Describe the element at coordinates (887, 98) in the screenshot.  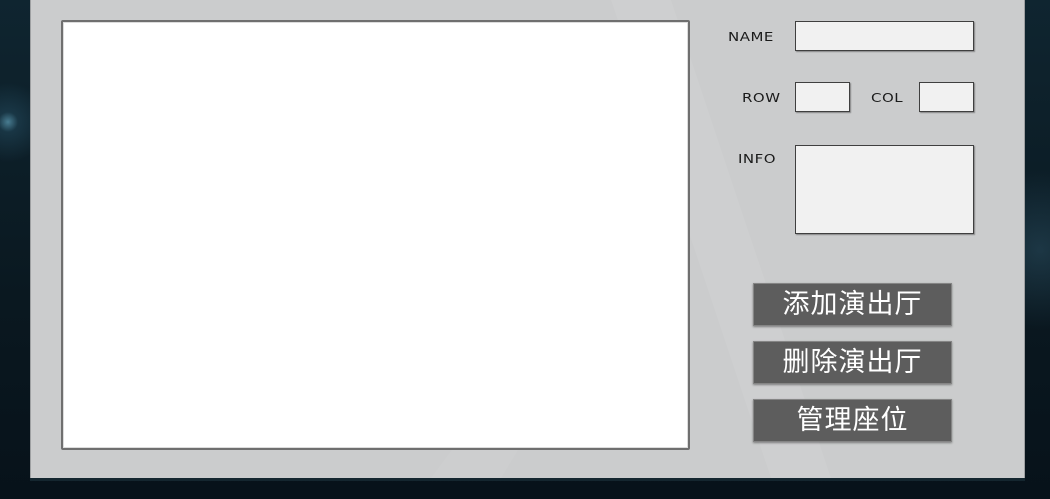
I see `col-label: COL` at that location.